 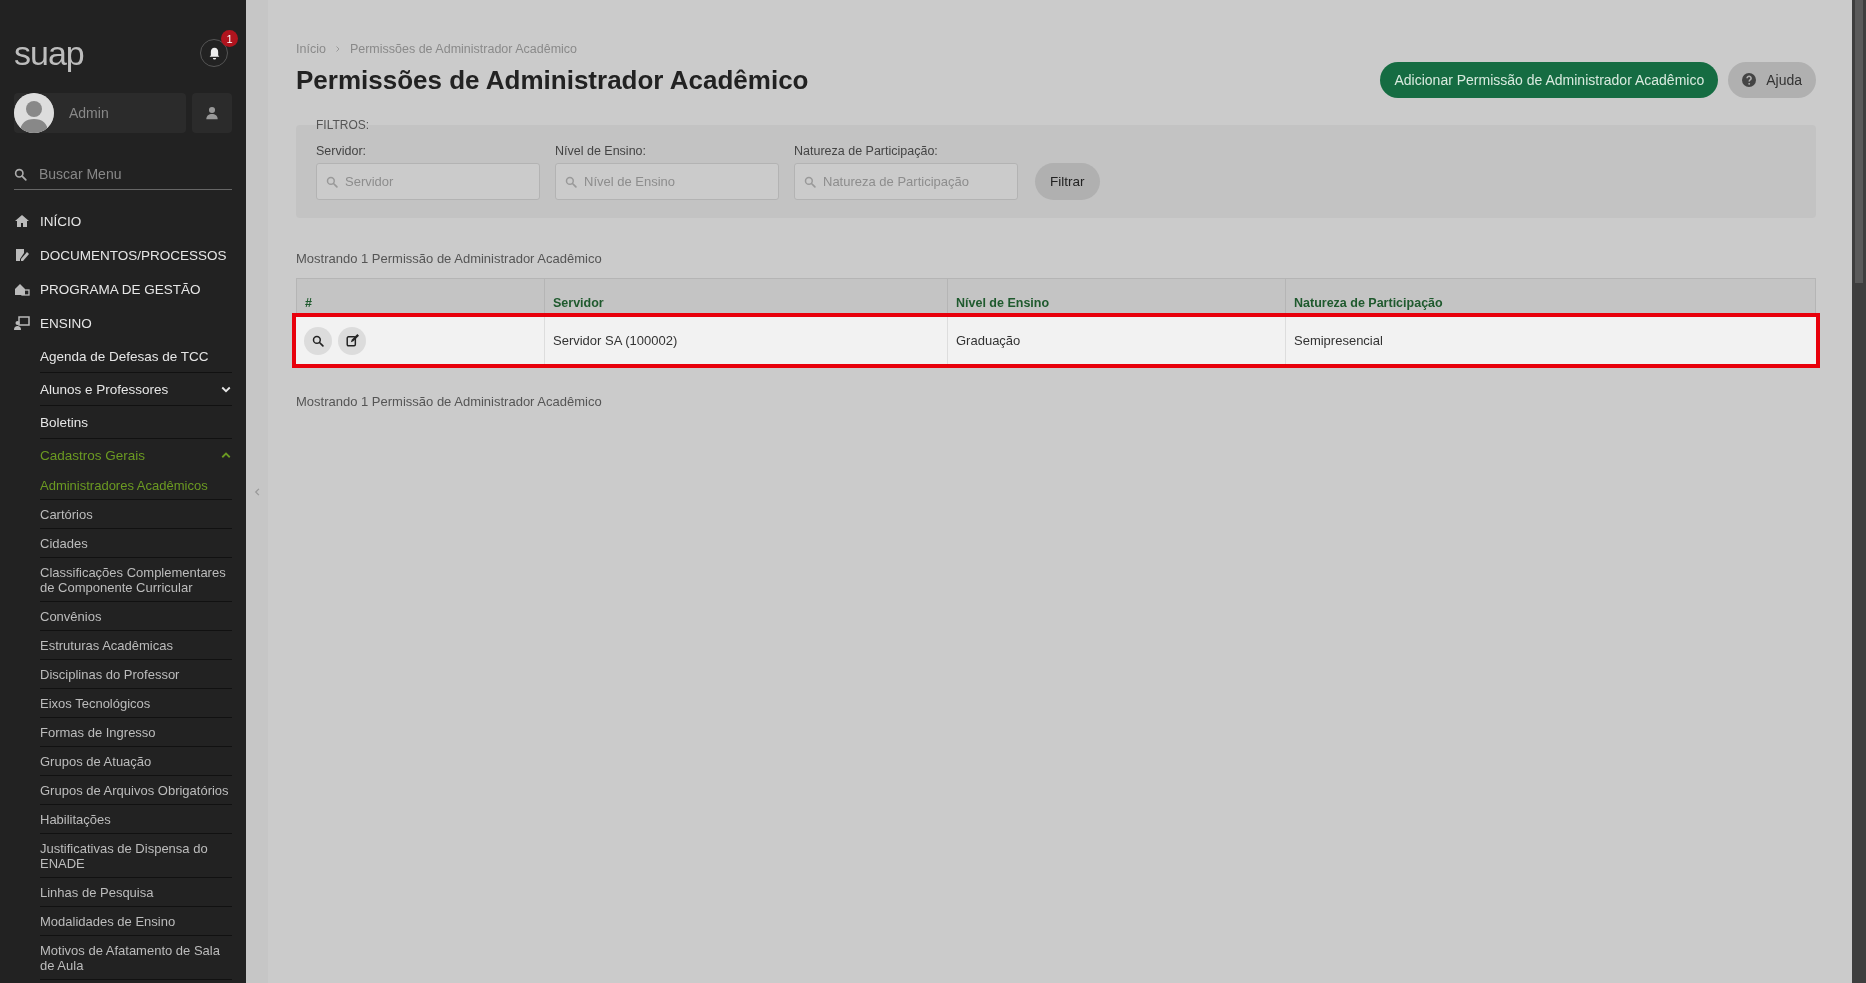 What do you see at coordinates (123, 323) in the screenshot?
I see `menu-item: ENSINO` at bounding box center [123, 323].